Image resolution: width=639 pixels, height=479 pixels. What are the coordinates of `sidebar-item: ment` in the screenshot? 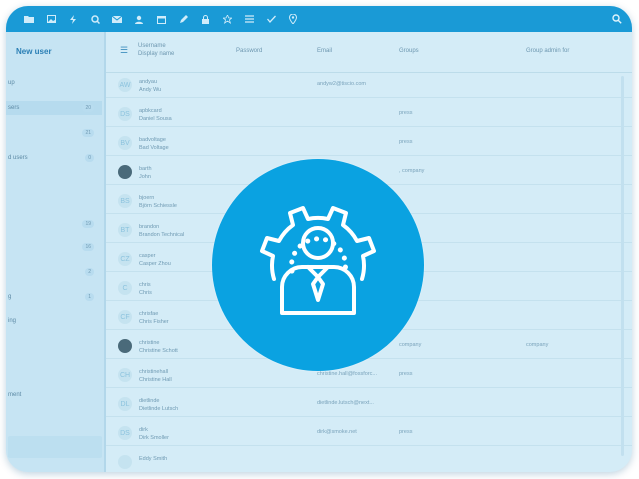 It's located at (54, 395).